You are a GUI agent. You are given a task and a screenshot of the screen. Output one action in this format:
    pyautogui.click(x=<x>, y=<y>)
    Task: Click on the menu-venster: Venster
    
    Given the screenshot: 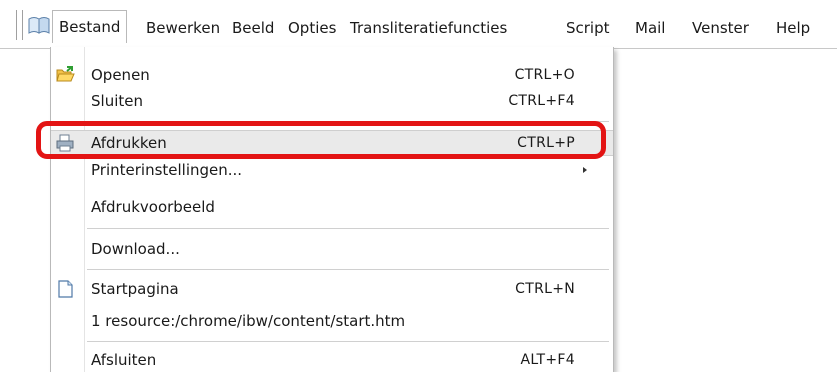 What is the action you would take?
    pyautogui.click(x=720, y=28)
    